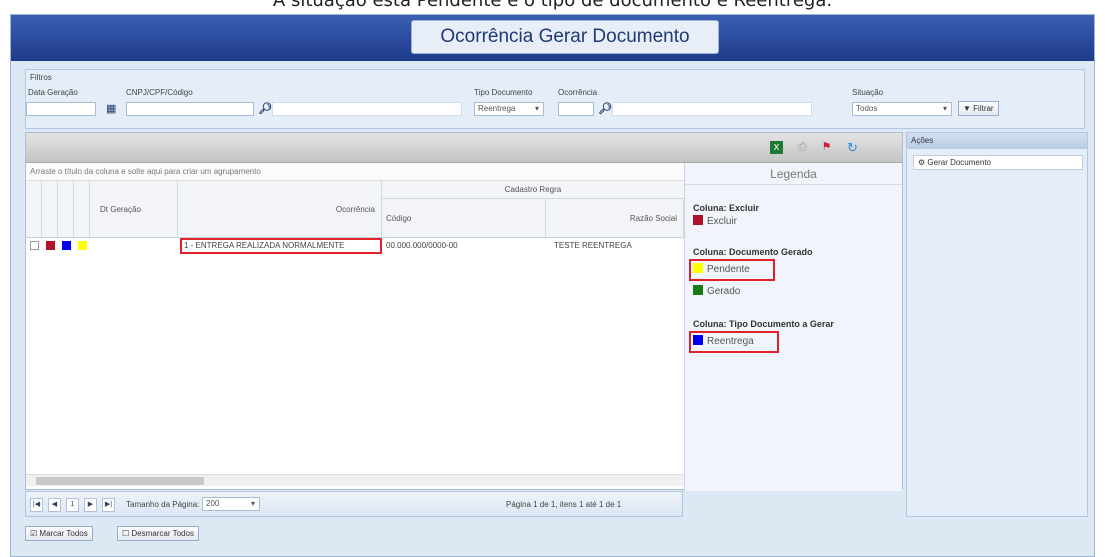  I want to click on data-geracao-label: Data Geração, so click(53, 92).